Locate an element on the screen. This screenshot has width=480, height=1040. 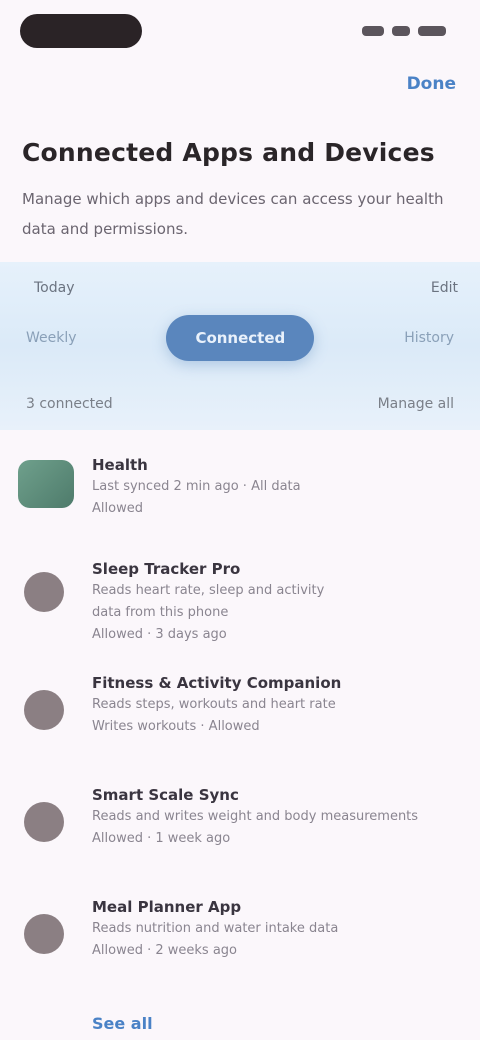
item-line: Allowed is located at coordinates (117, 508).